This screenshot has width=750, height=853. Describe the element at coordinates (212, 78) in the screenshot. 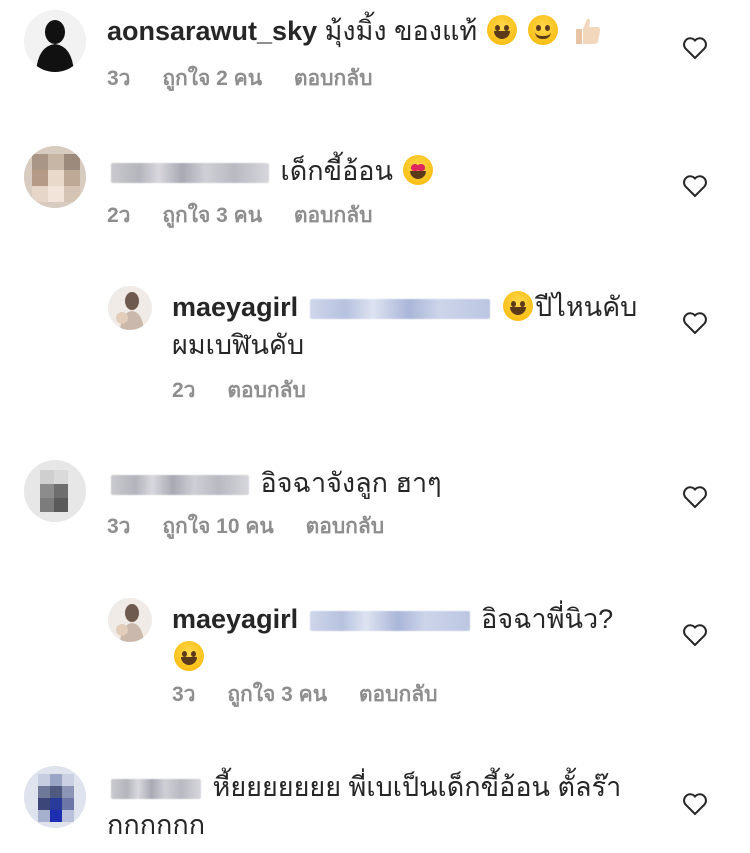

I see `comment-likes: ถูกใจ 2 คน` at that location.